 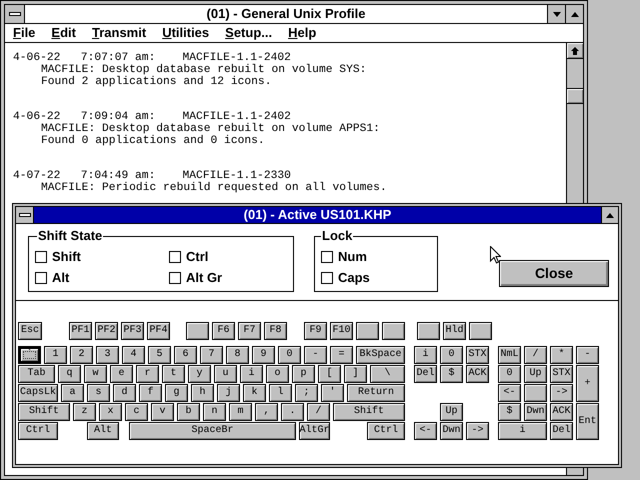 What do you see at coordinates (211, 355) in the screenshot?
I see `keyboard-key: 7` at bounding box center [211, 355].